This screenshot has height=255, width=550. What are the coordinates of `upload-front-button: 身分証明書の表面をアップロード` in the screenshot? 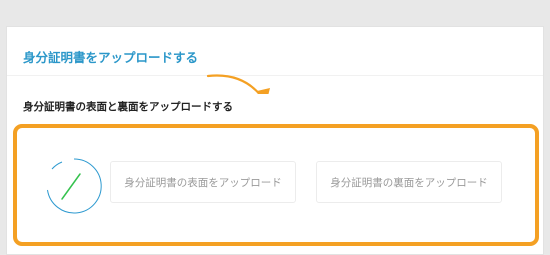 It's located at (203, 182).